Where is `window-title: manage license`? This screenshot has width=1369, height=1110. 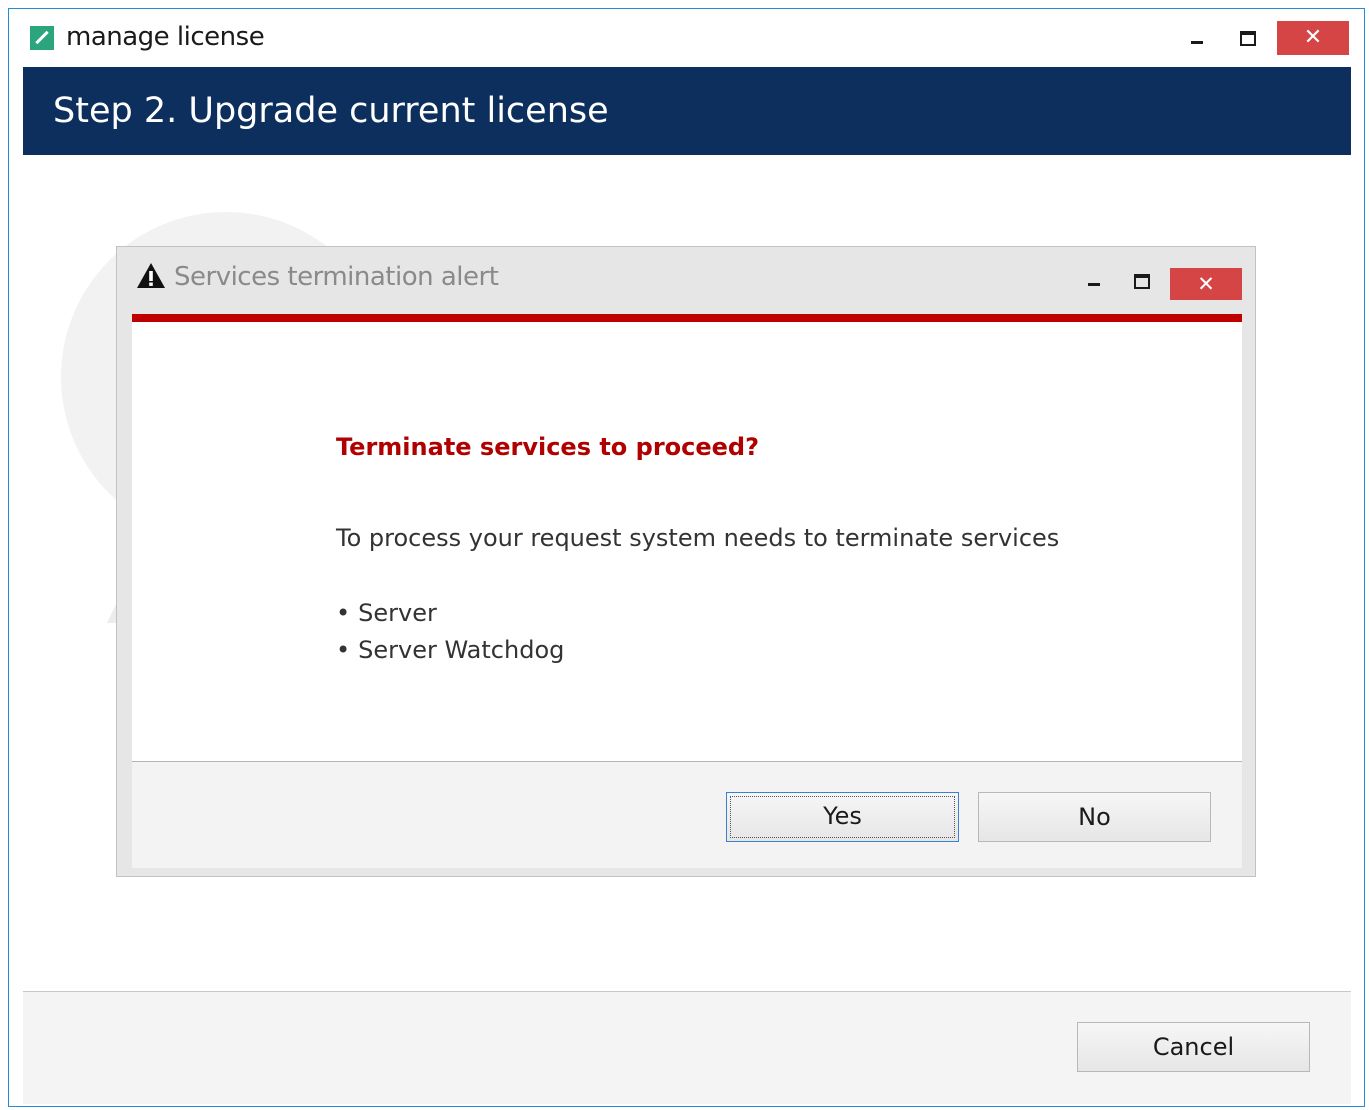 window-title: manage license is located at coordinates (165, 37).